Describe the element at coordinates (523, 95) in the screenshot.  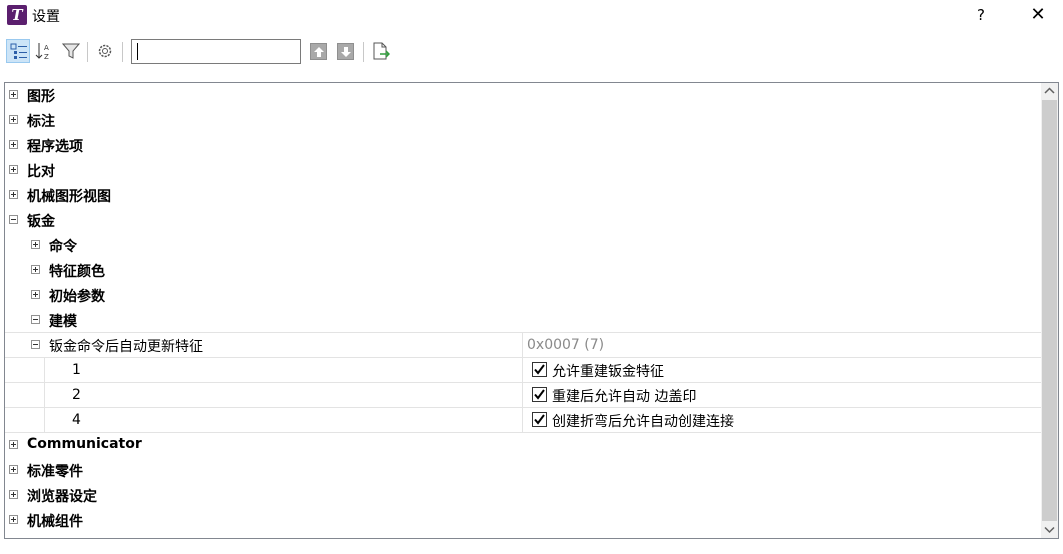
I see `tree-node-graphics: 图形` at that location.